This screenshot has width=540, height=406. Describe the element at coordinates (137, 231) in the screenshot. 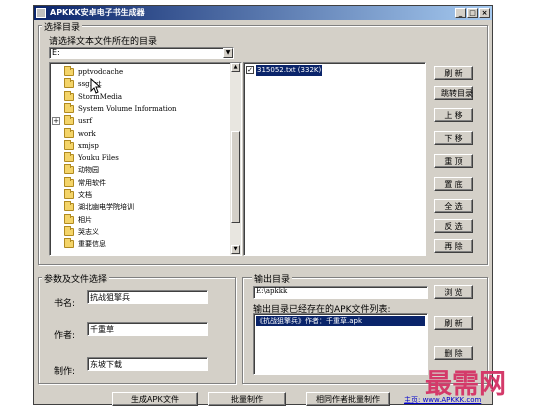

I see `tree-item: 哭志义` at that location.